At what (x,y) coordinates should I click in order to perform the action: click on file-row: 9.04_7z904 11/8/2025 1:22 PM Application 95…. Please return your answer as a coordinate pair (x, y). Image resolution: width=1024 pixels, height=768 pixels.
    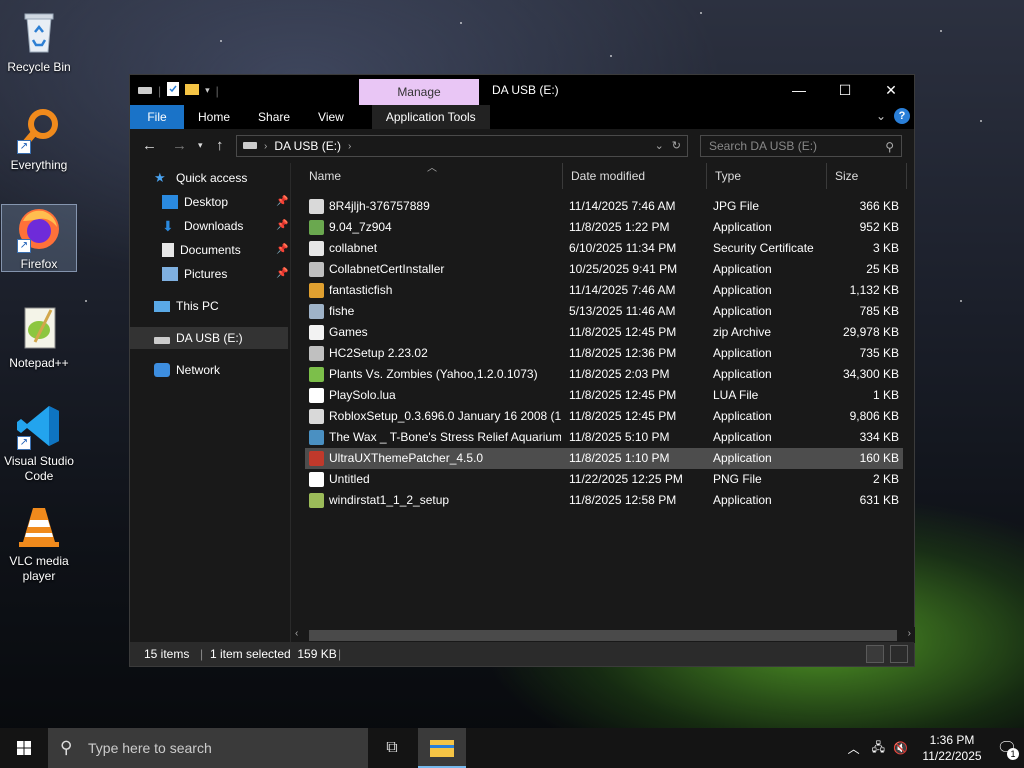
    Looking at the image, I should click on (604, 227).